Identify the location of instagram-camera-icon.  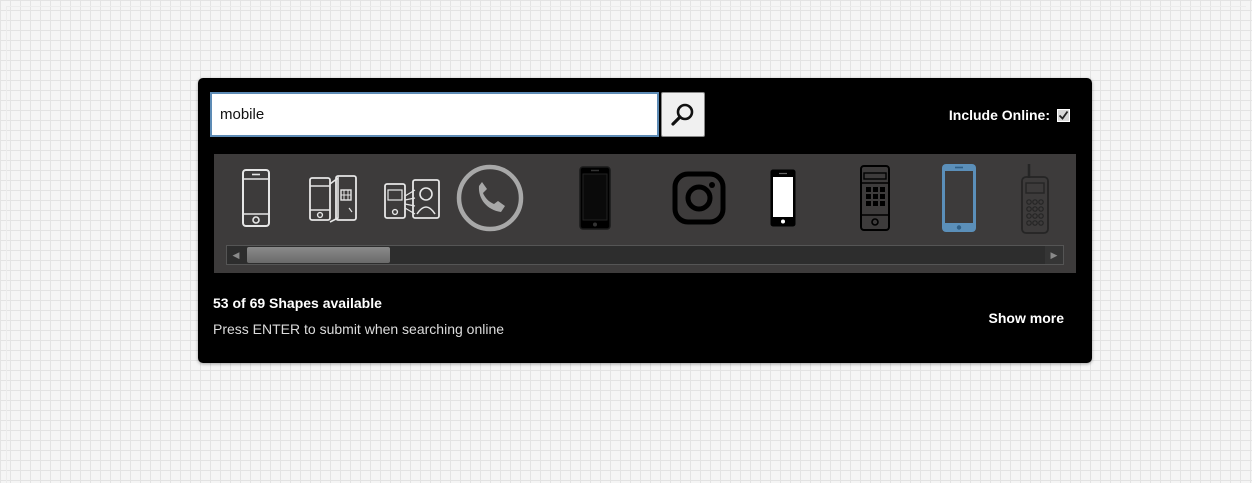
(699, 198).